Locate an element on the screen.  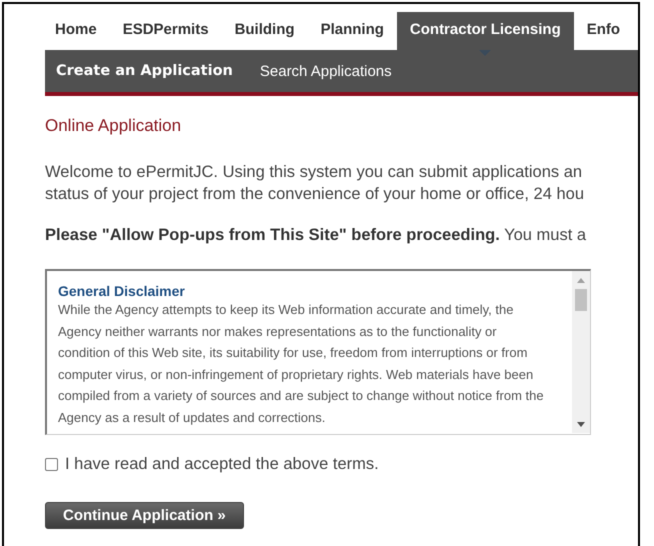
nav-tab: Building is located at coordinates (265, 30).